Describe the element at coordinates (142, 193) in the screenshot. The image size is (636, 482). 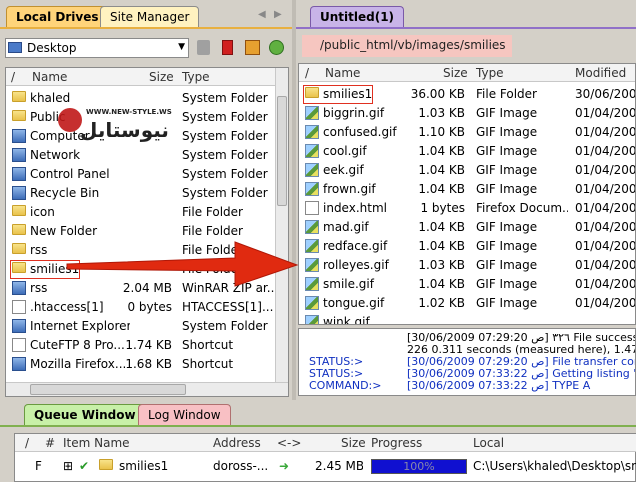
I see `list-item: Recycle Bin System Folder` at that location.